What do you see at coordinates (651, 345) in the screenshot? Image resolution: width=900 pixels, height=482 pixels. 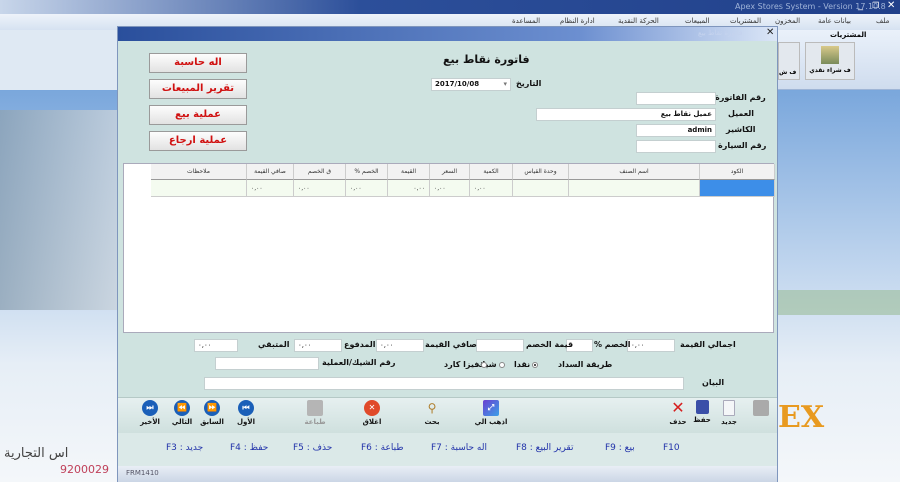 I see `total-input: ٠,٠٠` at bounding box center [651, 345].